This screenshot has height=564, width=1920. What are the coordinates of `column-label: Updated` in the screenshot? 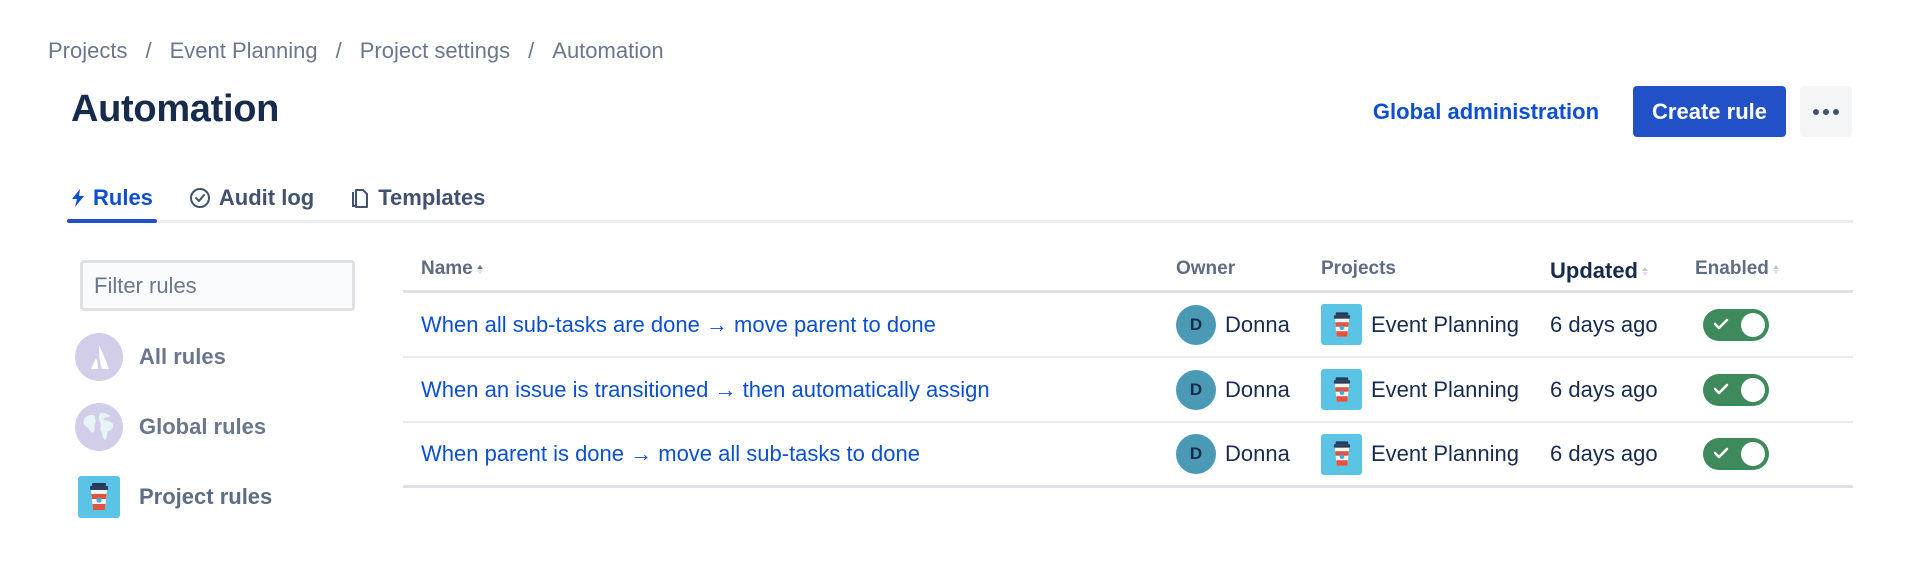 It's located at (1594, 270).